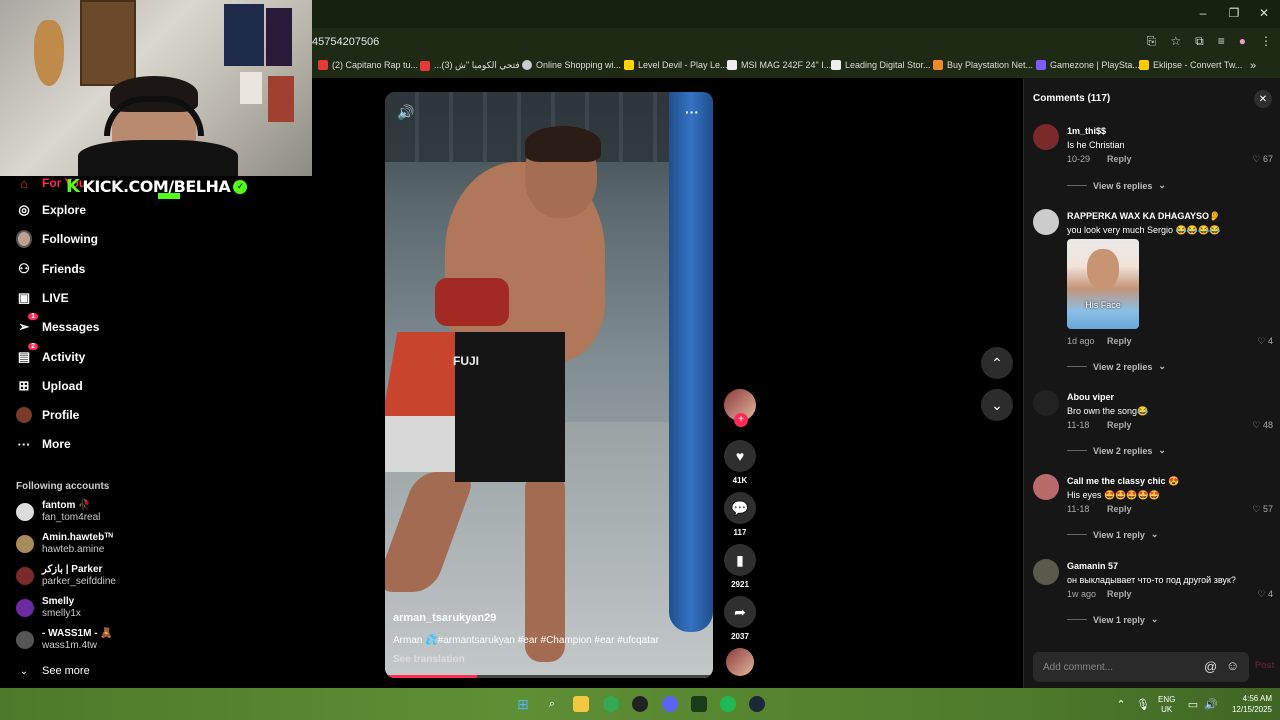 The width and height of the screenshot is (1280, 720). I want to click on see-translation-link: See translation, so click(429, 659).